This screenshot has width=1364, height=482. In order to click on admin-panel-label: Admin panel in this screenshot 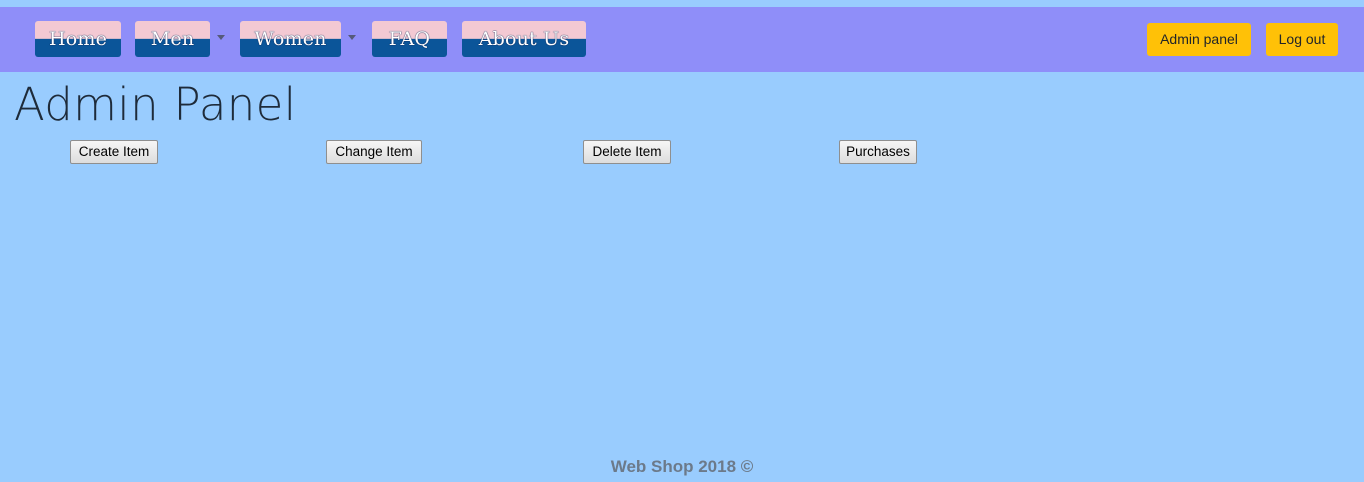, I will do `click(1199, 39)`.